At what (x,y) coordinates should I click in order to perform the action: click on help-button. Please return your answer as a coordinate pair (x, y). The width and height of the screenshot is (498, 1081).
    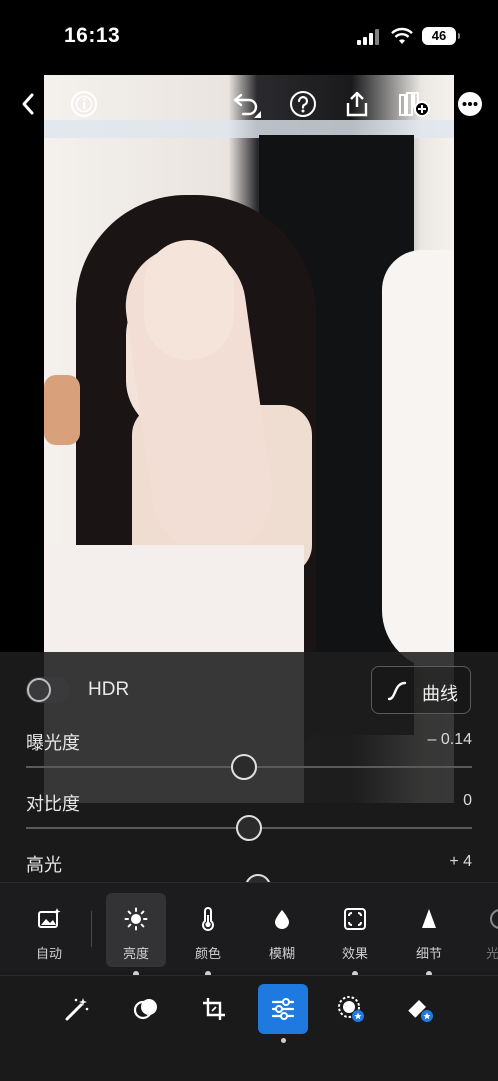
    Looking at the image, I should click on (303, 104).